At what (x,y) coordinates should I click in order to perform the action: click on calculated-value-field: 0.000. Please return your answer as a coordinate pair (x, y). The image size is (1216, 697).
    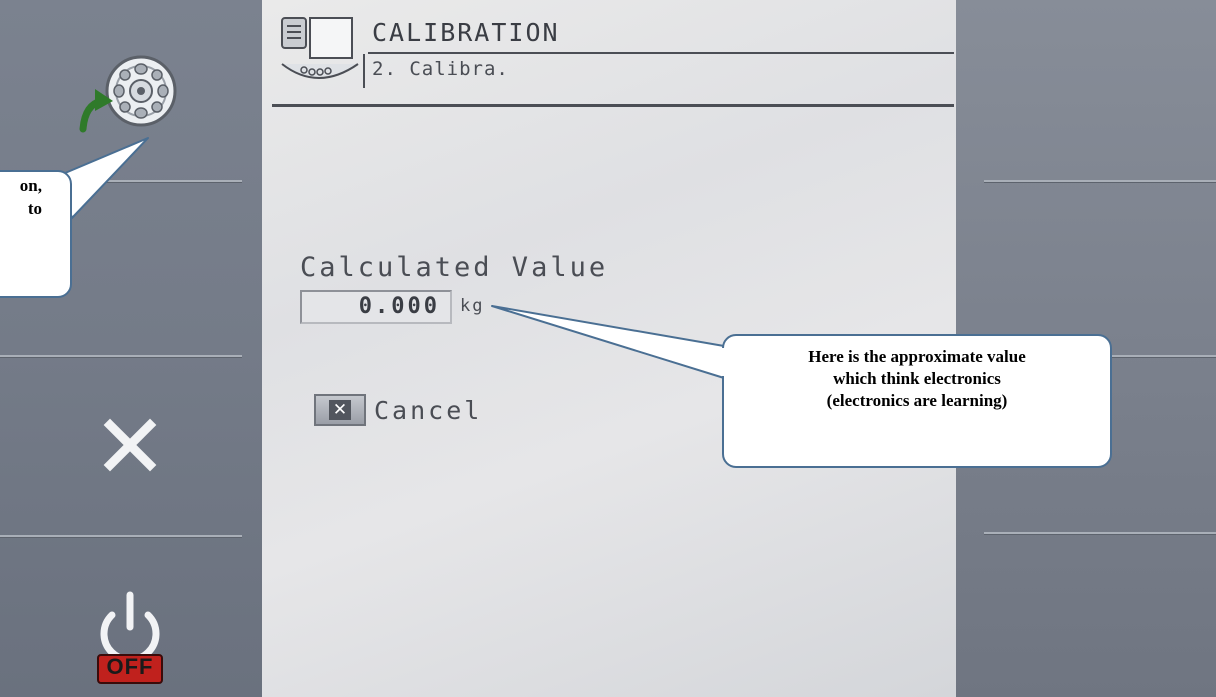
    Looking at the image, I should click on (376, 307).